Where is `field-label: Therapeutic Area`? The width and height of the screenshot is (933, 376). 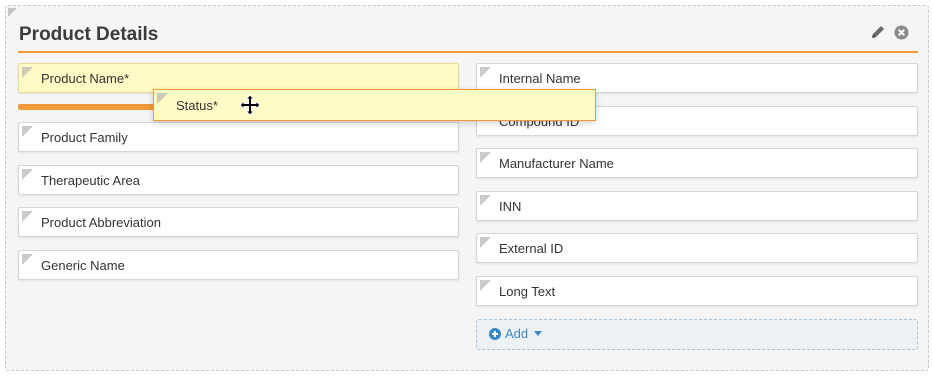
field-label: Therapeutic Area is located at coordinates (91, 180).